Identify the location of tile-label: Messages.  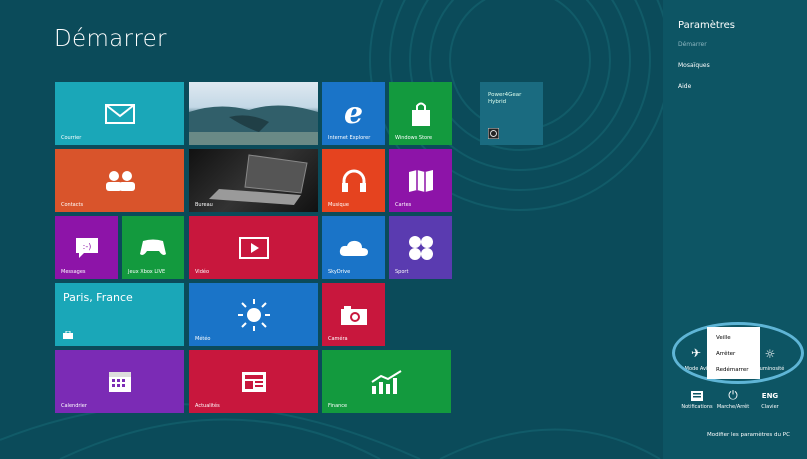
(73, 272).